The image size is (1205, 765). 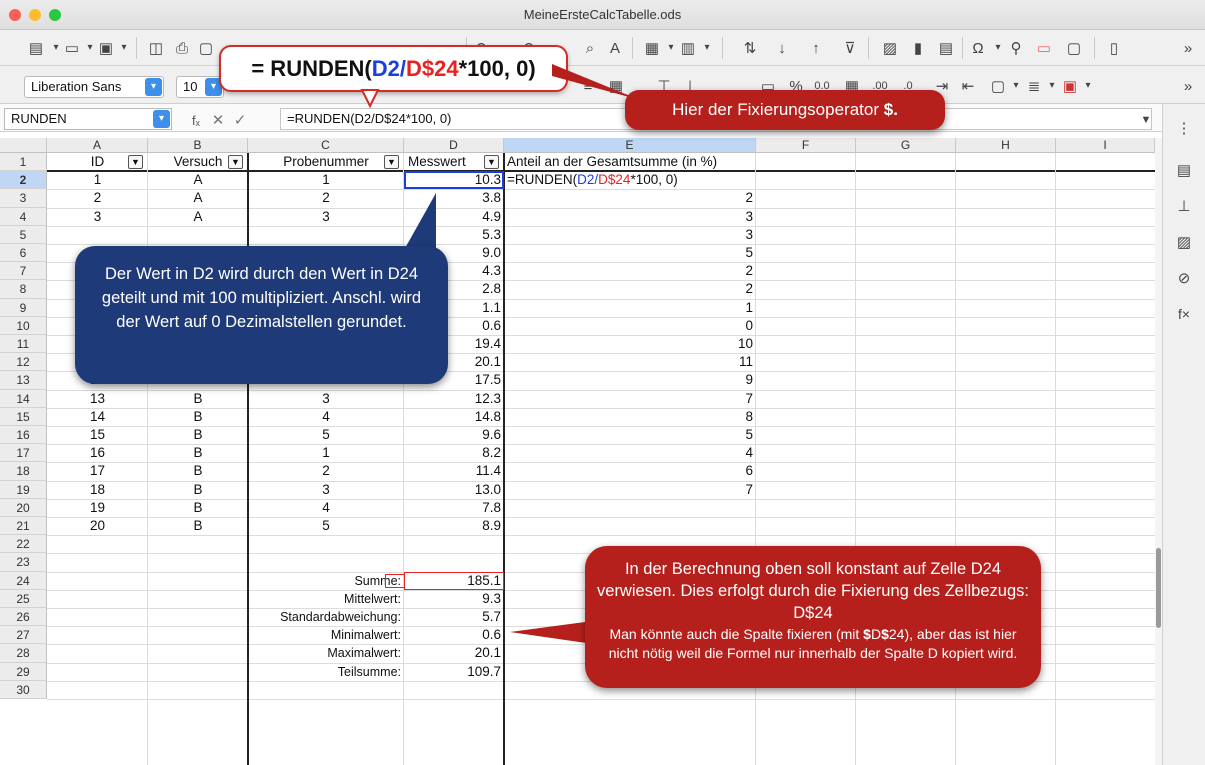 What do you see at coordinates (491, 162) in the screenshot?
I see `autofilter-button-d: ▼` at bounding box center [491, 162].